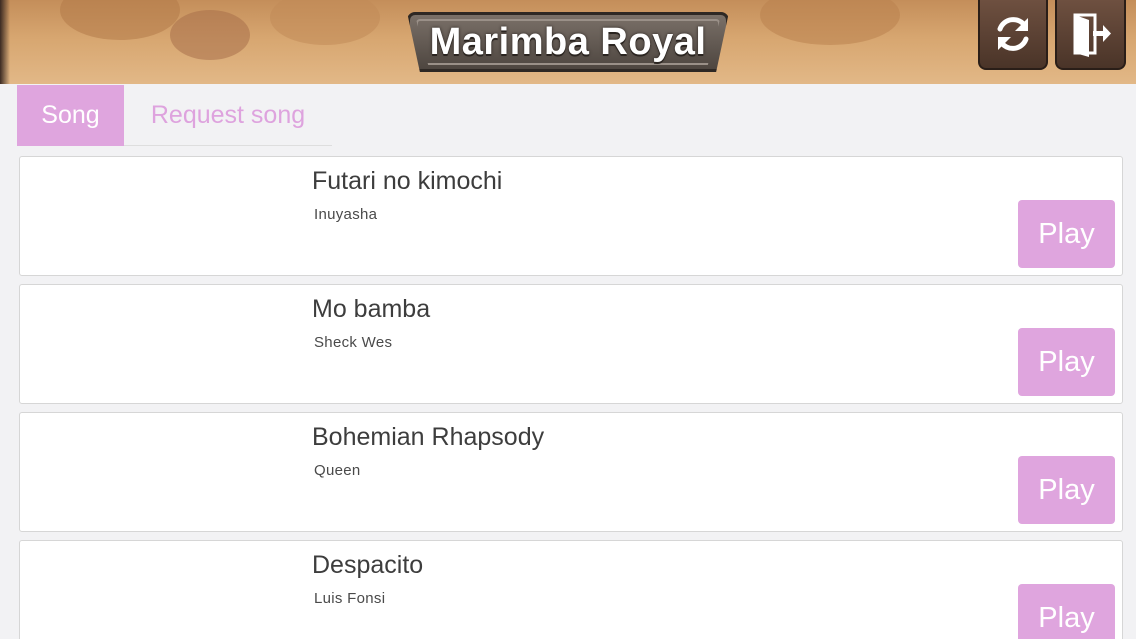  I want to click on tab-song-label: Song, so click(70, 115).